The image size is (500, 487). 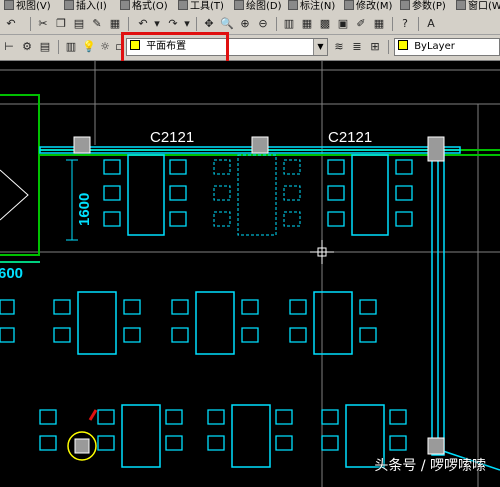 What do you see at coordinates (263, 24) in the screenshot?
I see `zoom-previous-icon: ⊖` at bounding box center [263, 24].